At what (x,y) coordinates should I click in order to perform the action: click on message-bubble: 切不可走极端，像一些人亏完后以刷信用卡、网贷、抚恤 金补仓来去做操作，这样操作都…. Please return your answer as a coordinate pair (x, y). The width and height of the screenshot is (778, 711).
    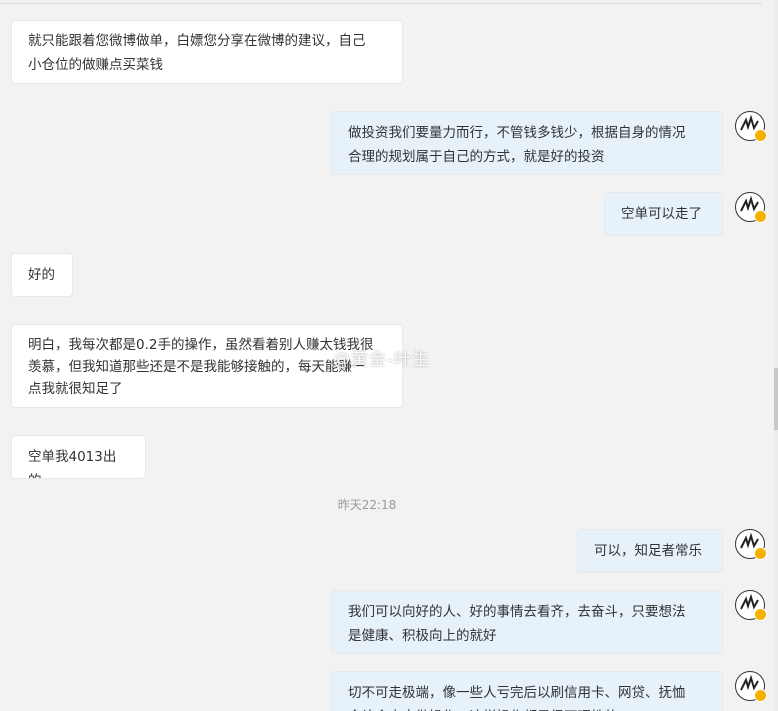
    Looking at the image, I should click on (527, 691).